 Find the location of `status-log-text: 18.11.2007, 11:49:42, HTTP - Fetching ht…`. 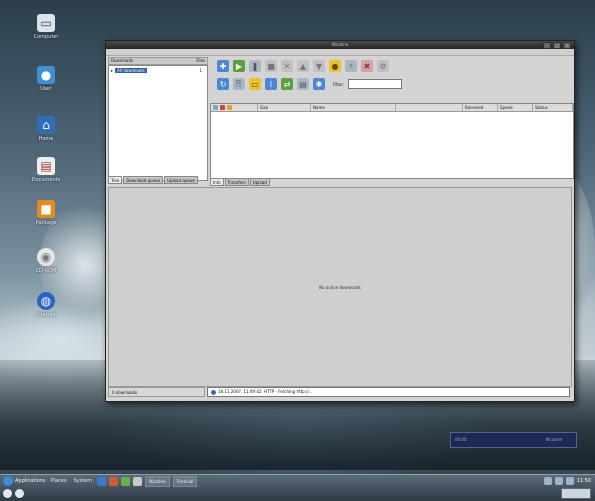

status-log-text: 18.11.2007, 11:49:42, HTTP - Fetching ht… is located at coordinates (265, 391).